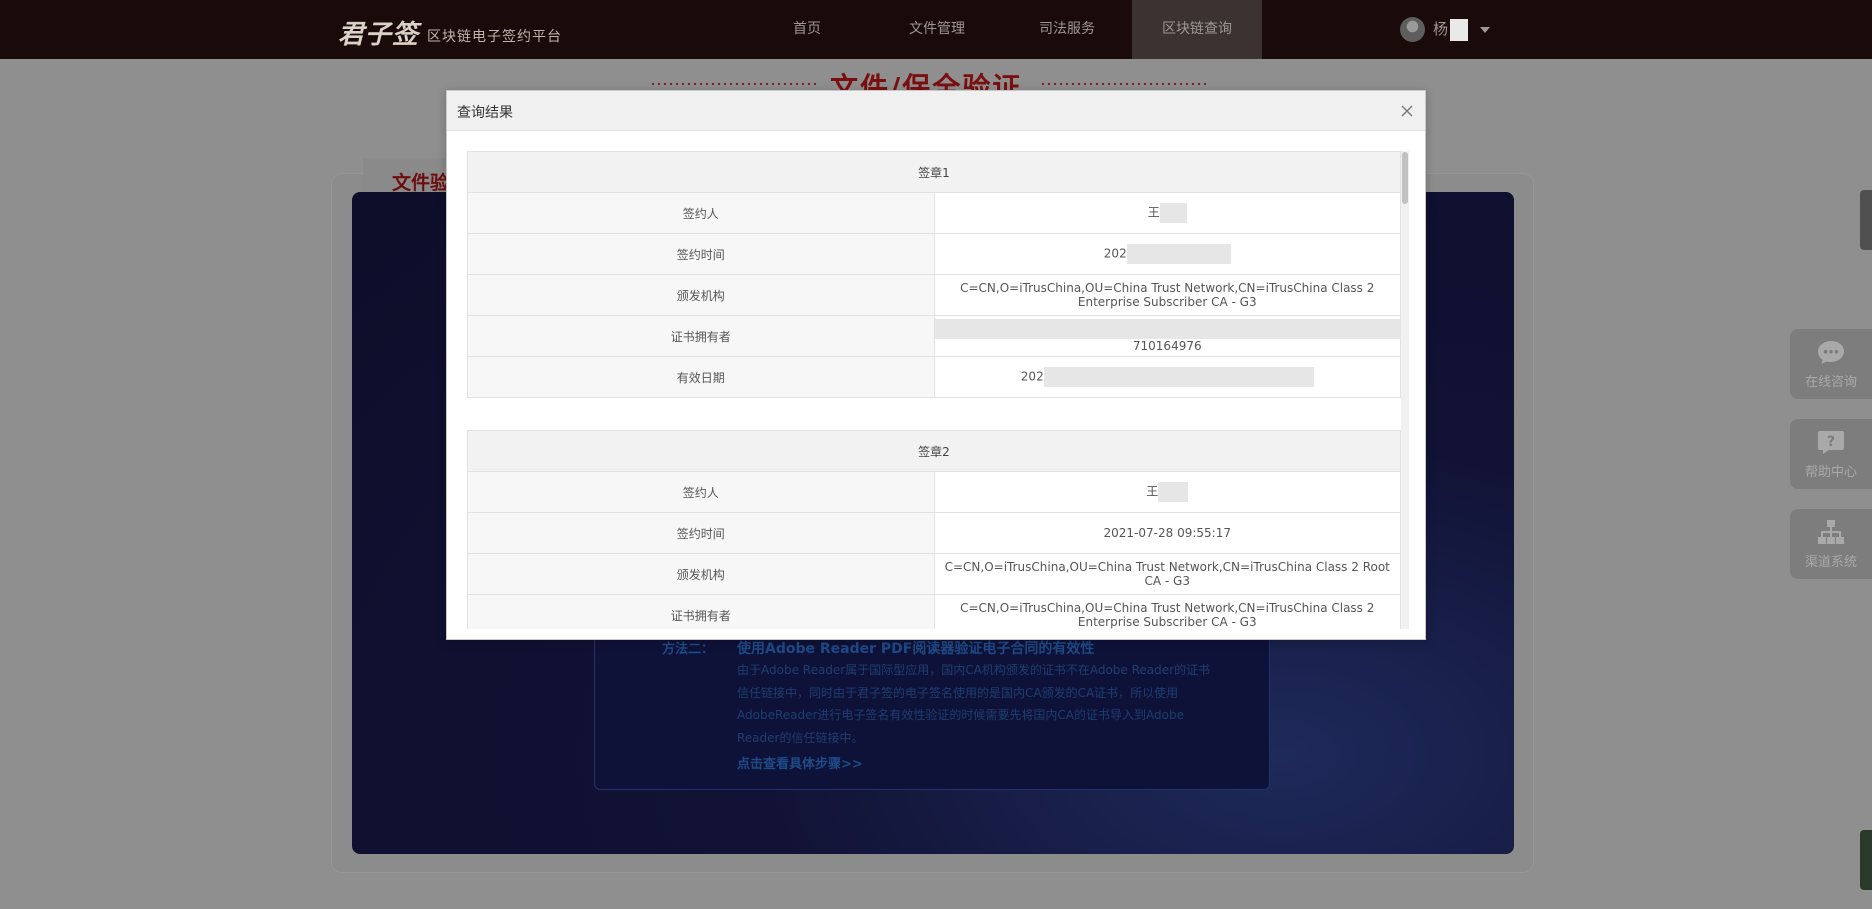  What do you see at coordinates (1412, 29) in the screenshot?
I see `avatar` at bounding box center [1412, 29].